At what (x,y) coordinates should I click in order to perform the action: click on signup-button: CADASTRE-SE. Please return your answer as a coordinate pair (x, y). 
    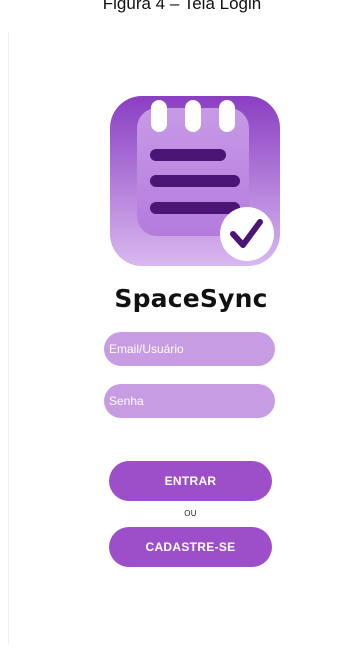
    Looking at the image, I should click on (190, 547).